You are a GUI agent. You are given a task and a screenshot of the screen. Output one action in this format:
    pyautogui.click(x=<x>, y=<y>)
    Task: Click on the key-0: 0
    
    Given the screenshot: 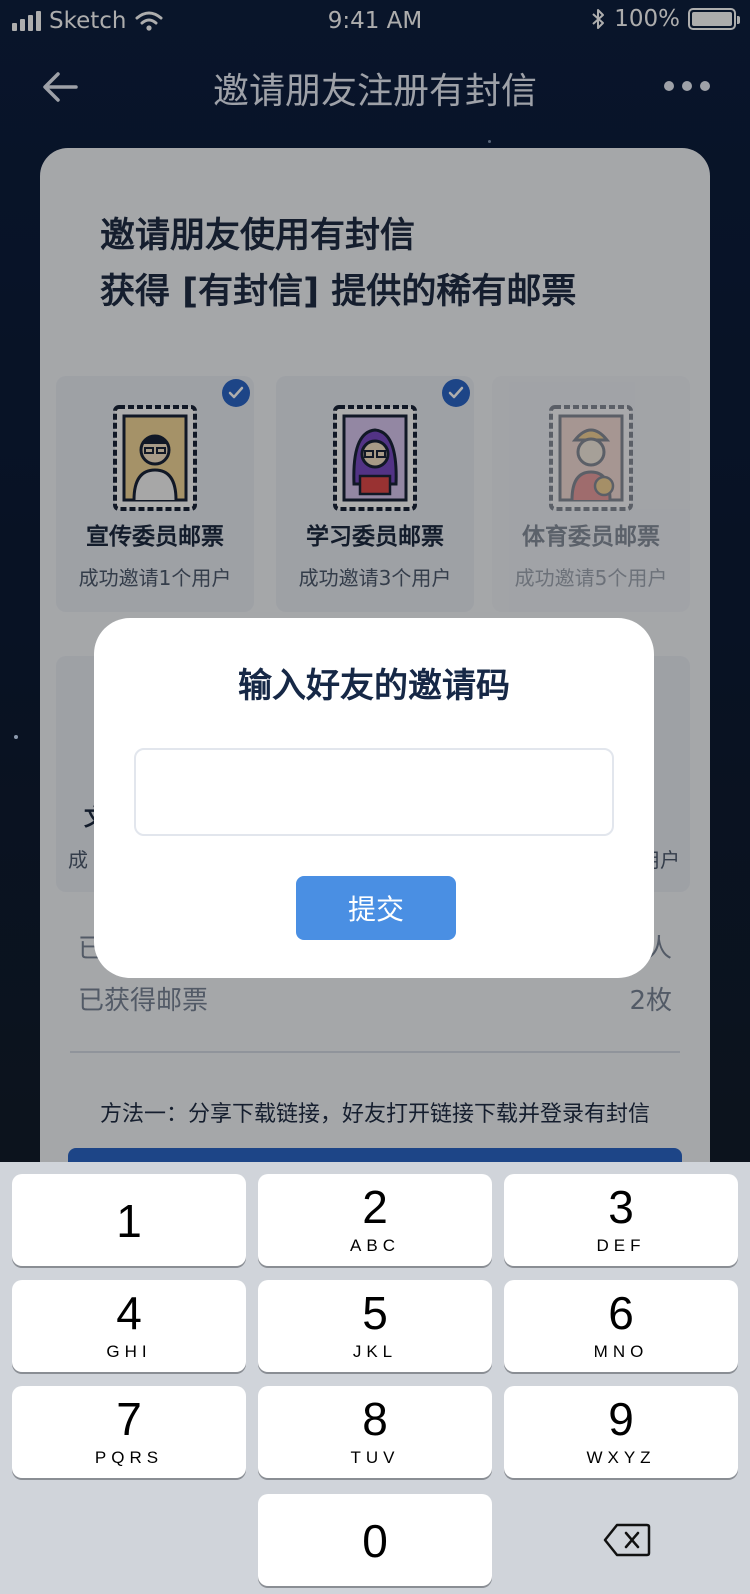 What is the action you would take?
    pyautogui.click(x=375, y=1540)
    